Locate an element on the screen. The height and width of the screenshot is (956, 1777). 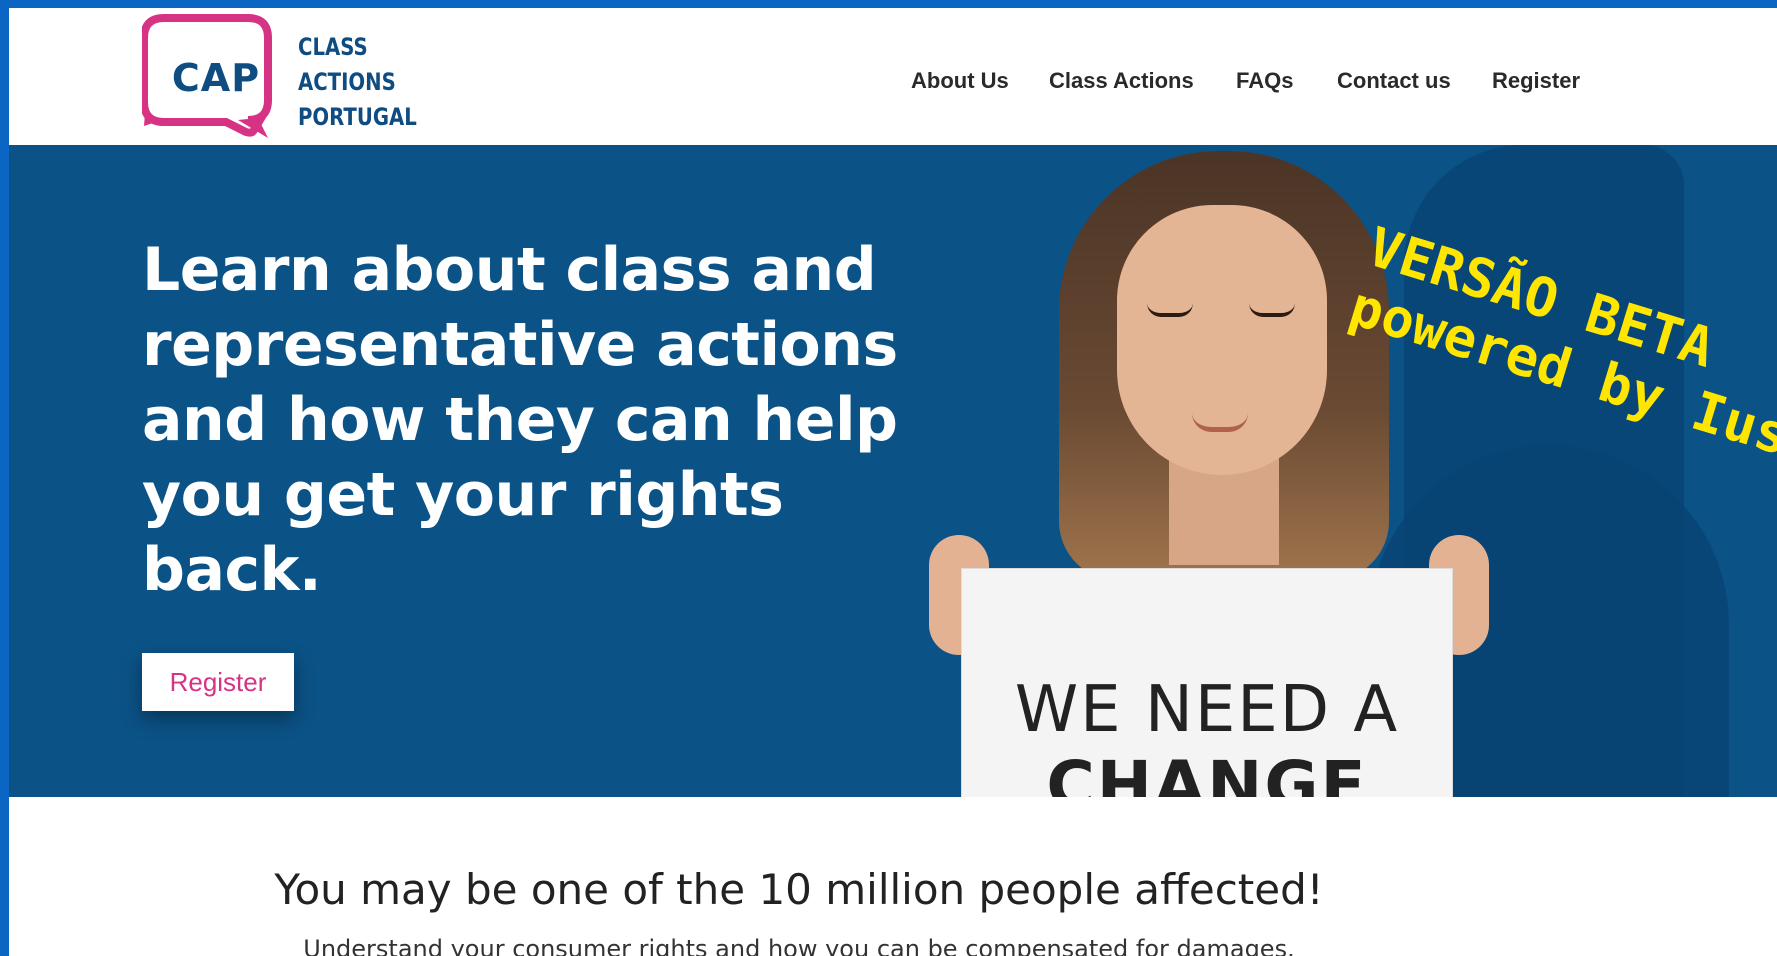
protest-sign: WE NEED A CHANGE is located at coordinates (1207, 683).